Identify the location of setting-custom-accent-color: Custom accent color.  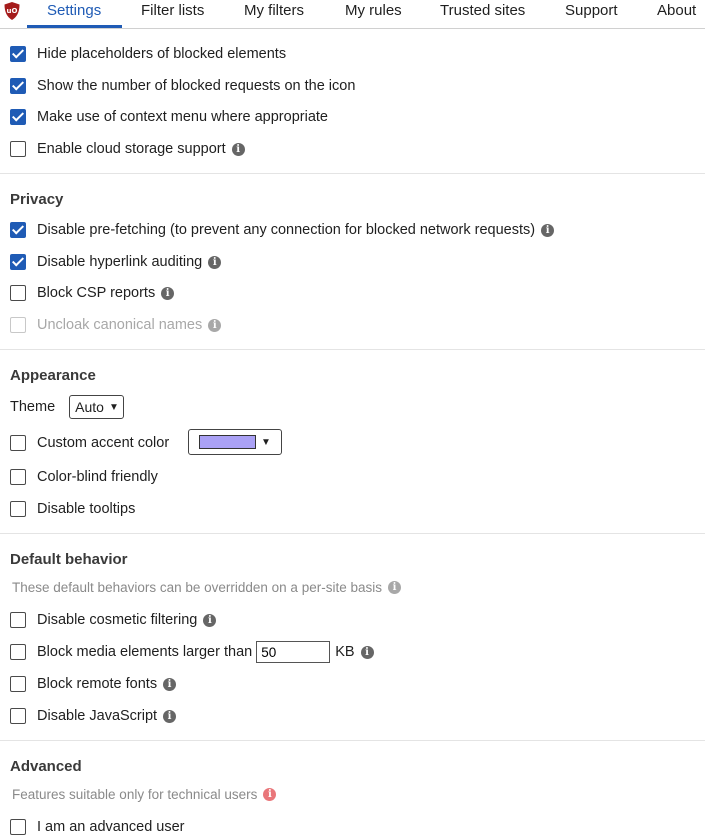
(89, 443).